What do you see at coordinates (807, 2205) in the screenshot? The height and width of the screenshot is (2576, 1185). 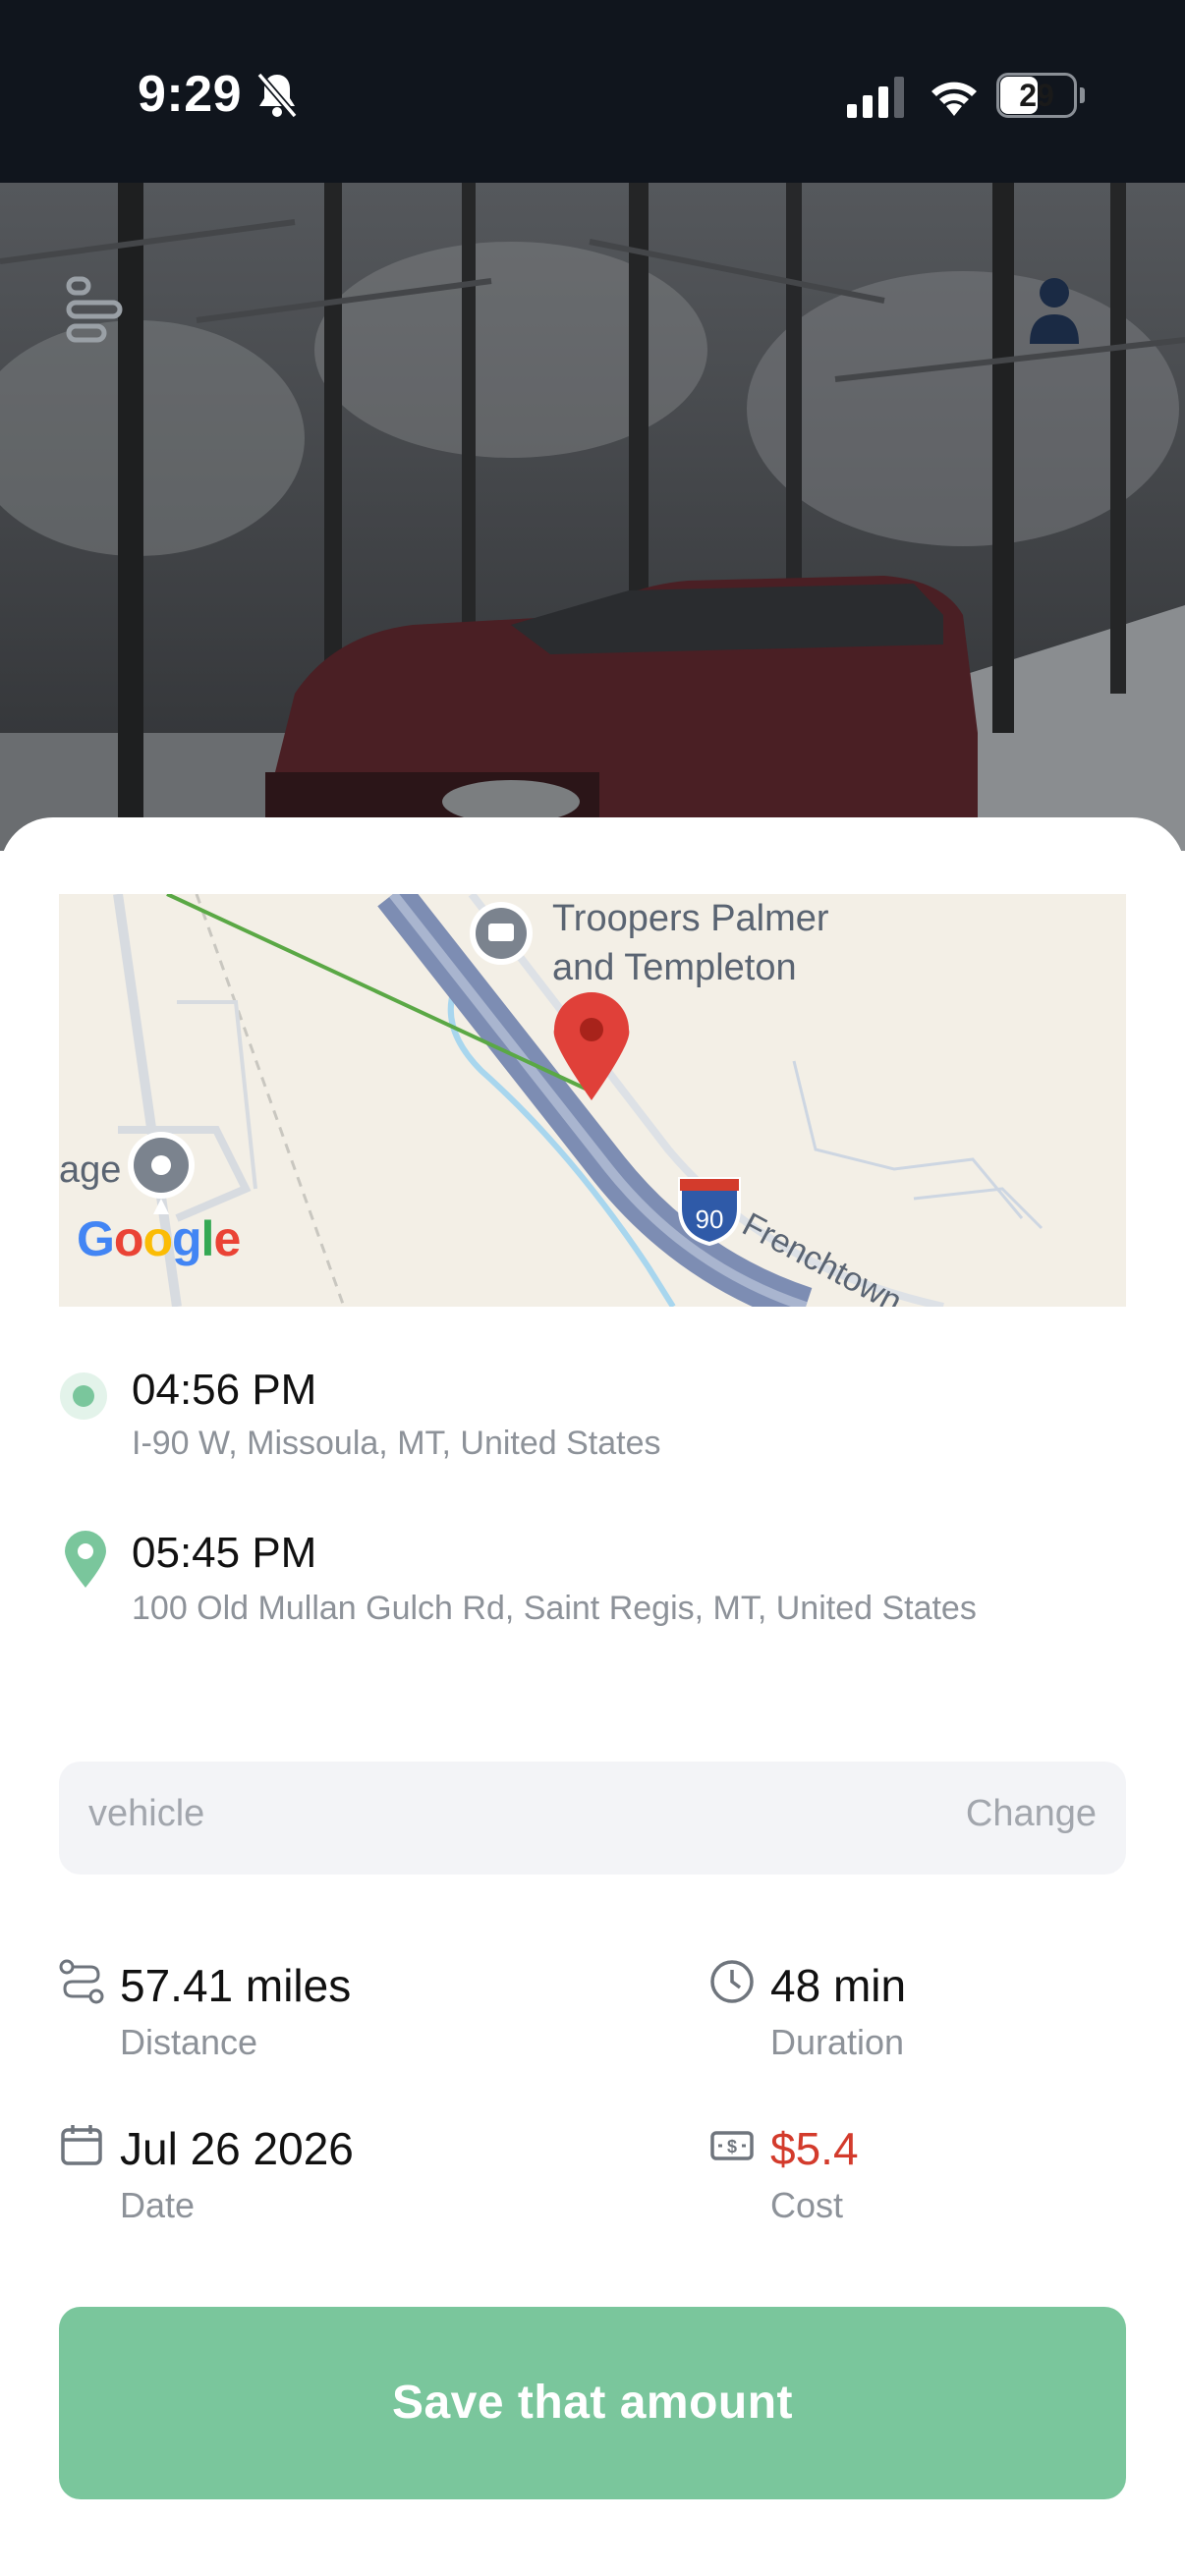 I see `cost-label: Cost` at bounding box center [807, 2205].